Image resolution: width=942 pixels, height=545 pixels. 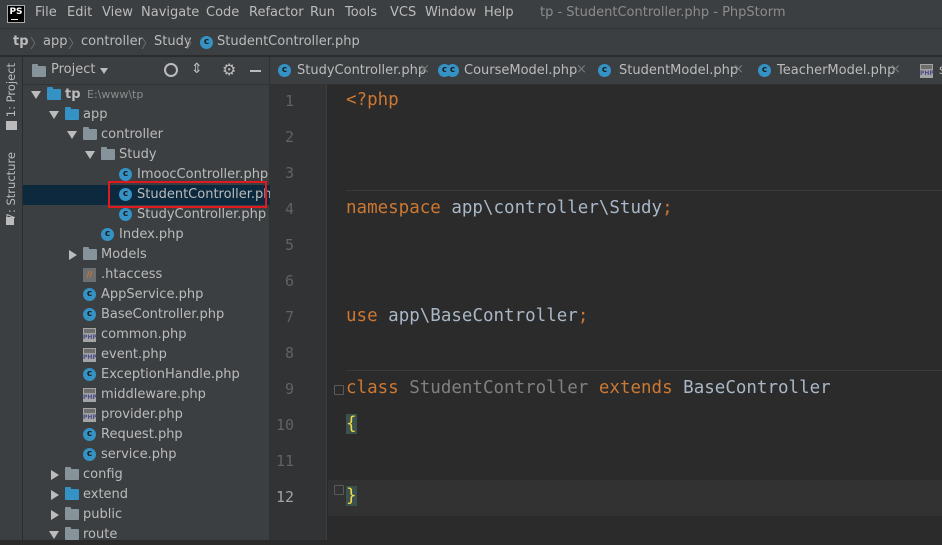 What do you see at coordinates (146, 255) in the screenshot?
I see `tree-item: Models` at bounding box center [146, 255].